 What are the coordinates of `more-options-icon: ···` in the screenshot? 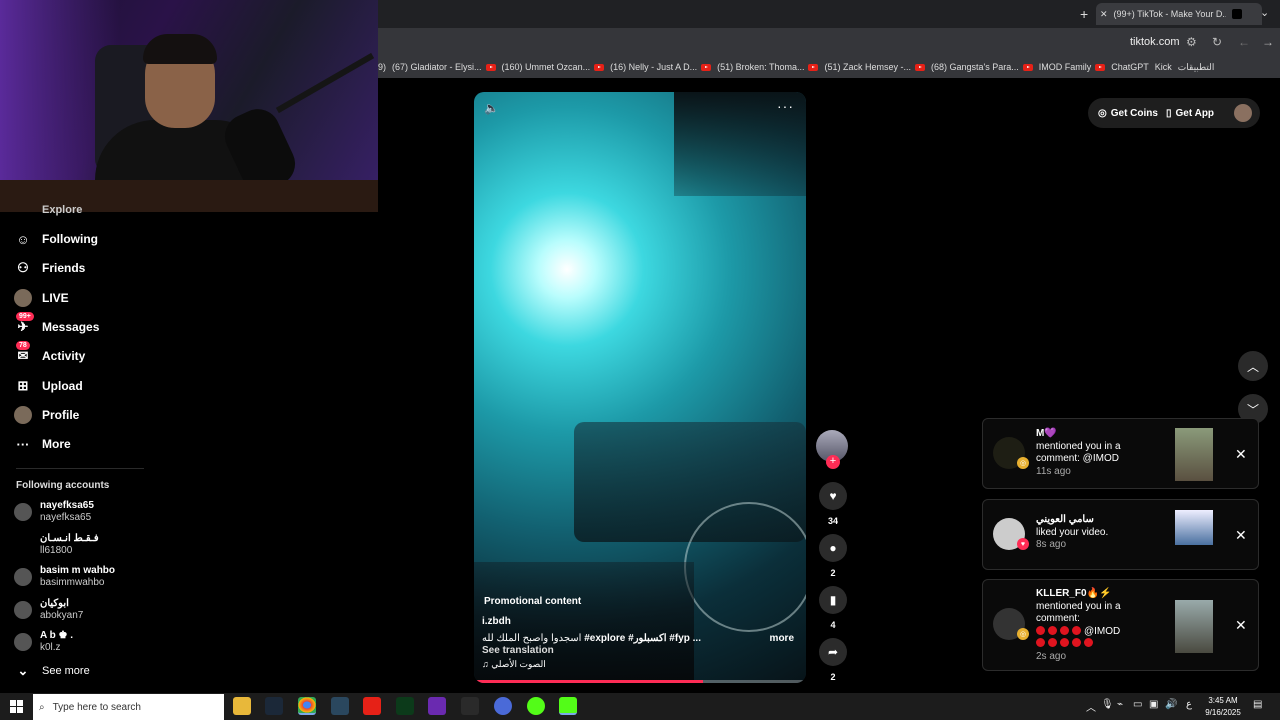 It's located at (785, 106).